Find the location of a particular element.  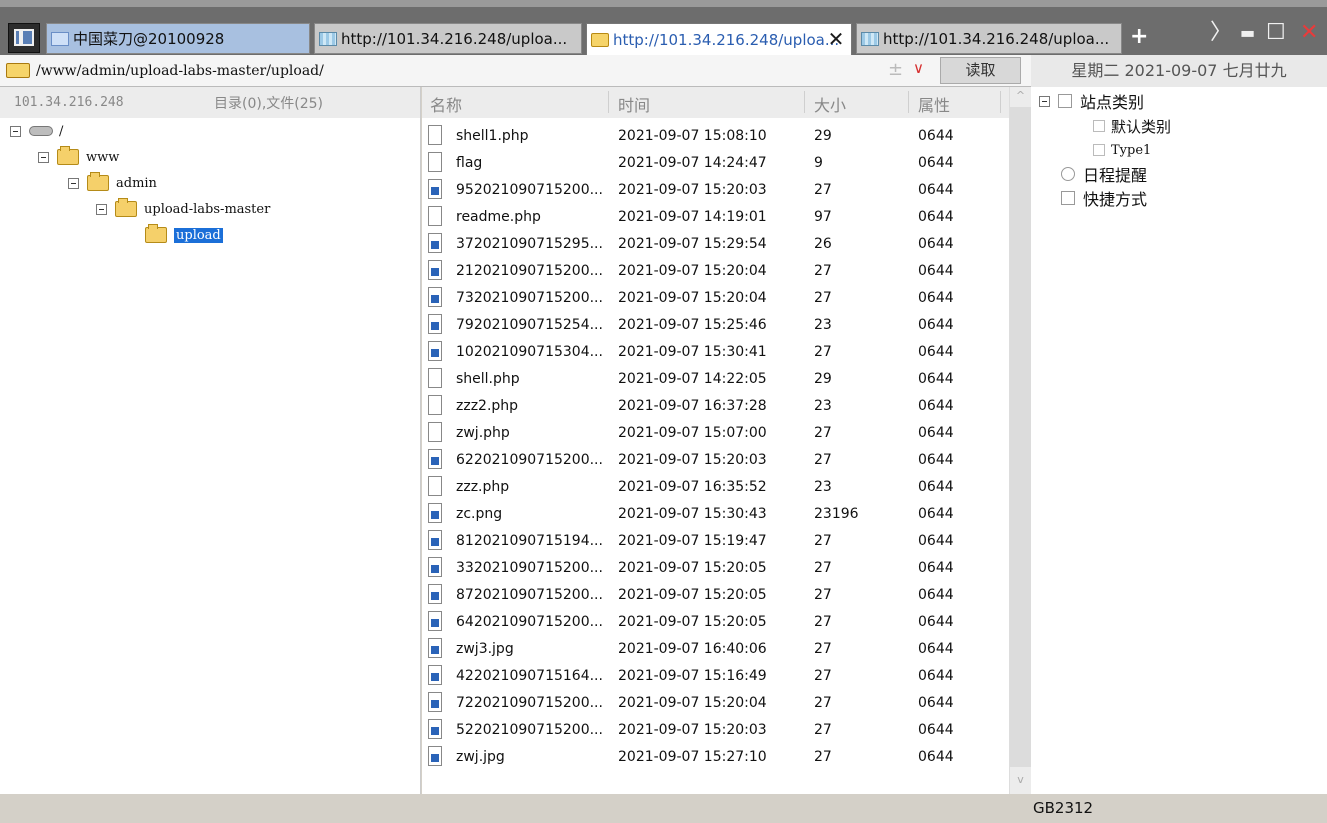

category-icon is located at coordinates (1065, 101).